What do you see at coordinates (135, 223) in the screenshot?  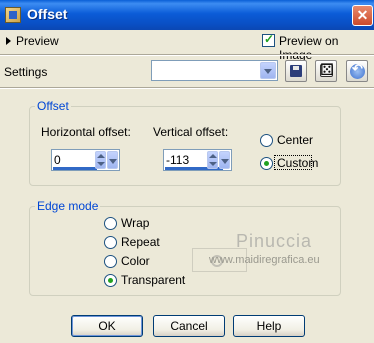 I see `wrap-label: Wrap` at bounding box center [135, 223].